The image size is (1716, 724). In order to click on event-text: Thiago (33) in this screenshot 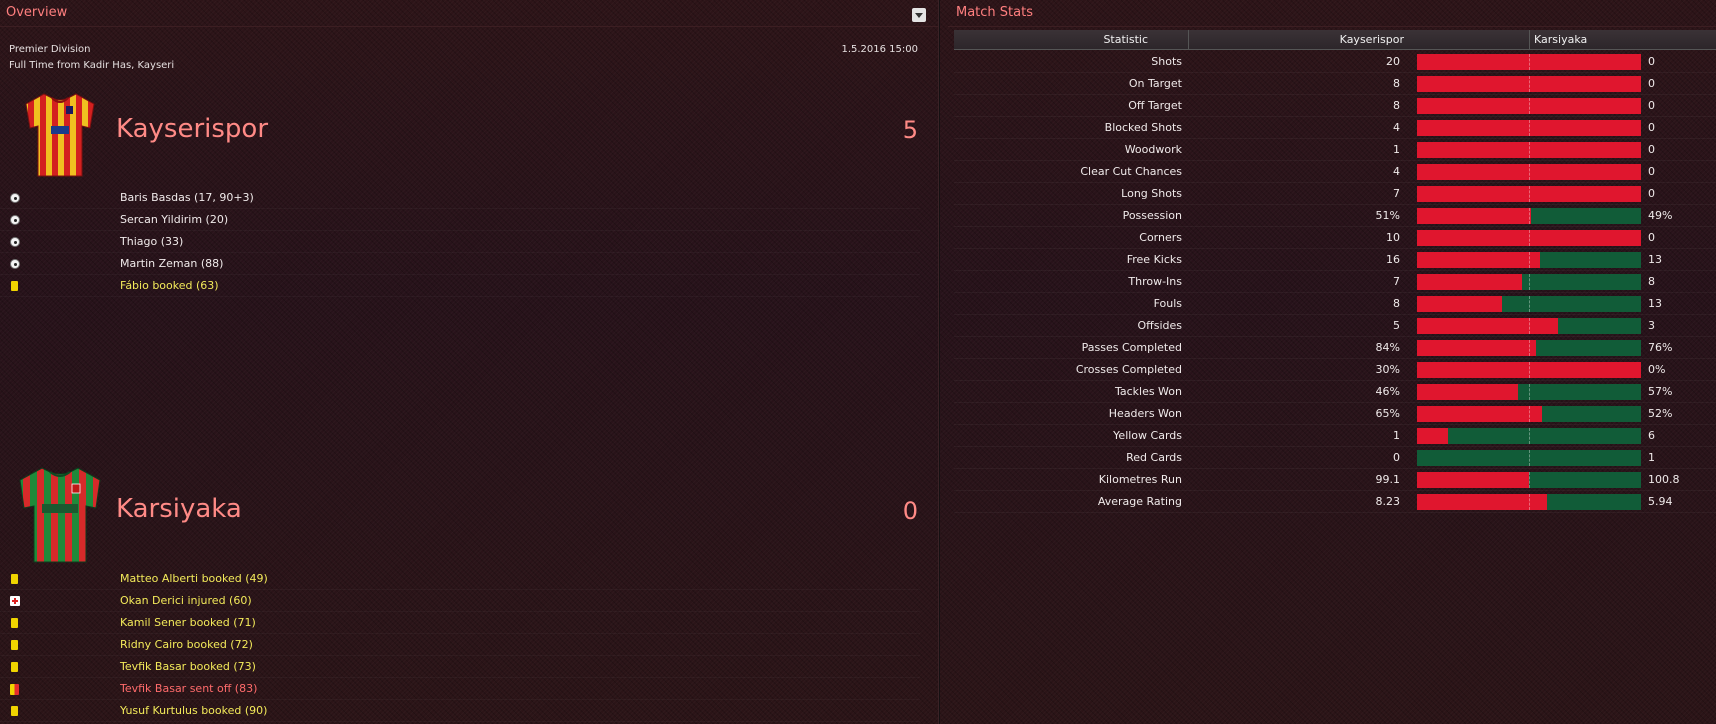, I will do `click(151, 242)`.